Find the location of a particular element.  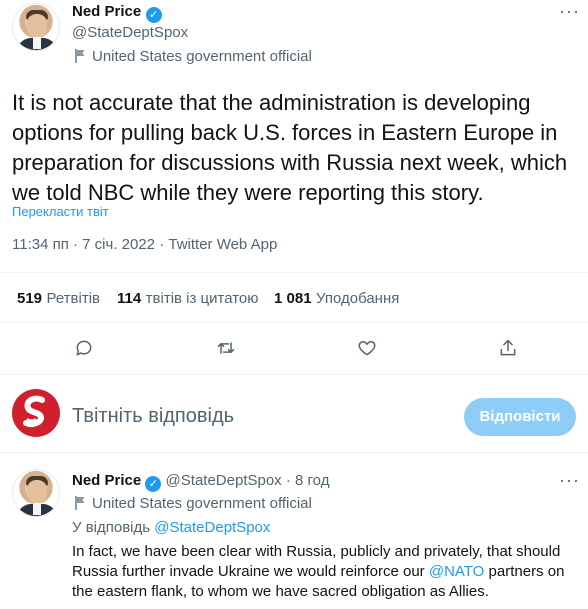

reply-icon is located at coordinates (84, 348).